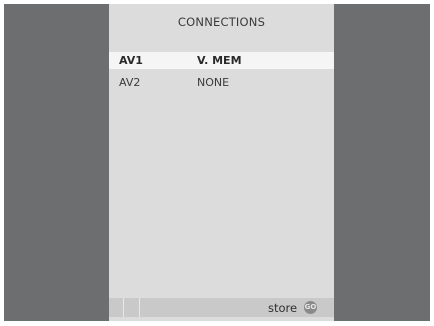 This screenshot has height=326, width=434. I want to click on row-value: NONE, so click(213, 82).